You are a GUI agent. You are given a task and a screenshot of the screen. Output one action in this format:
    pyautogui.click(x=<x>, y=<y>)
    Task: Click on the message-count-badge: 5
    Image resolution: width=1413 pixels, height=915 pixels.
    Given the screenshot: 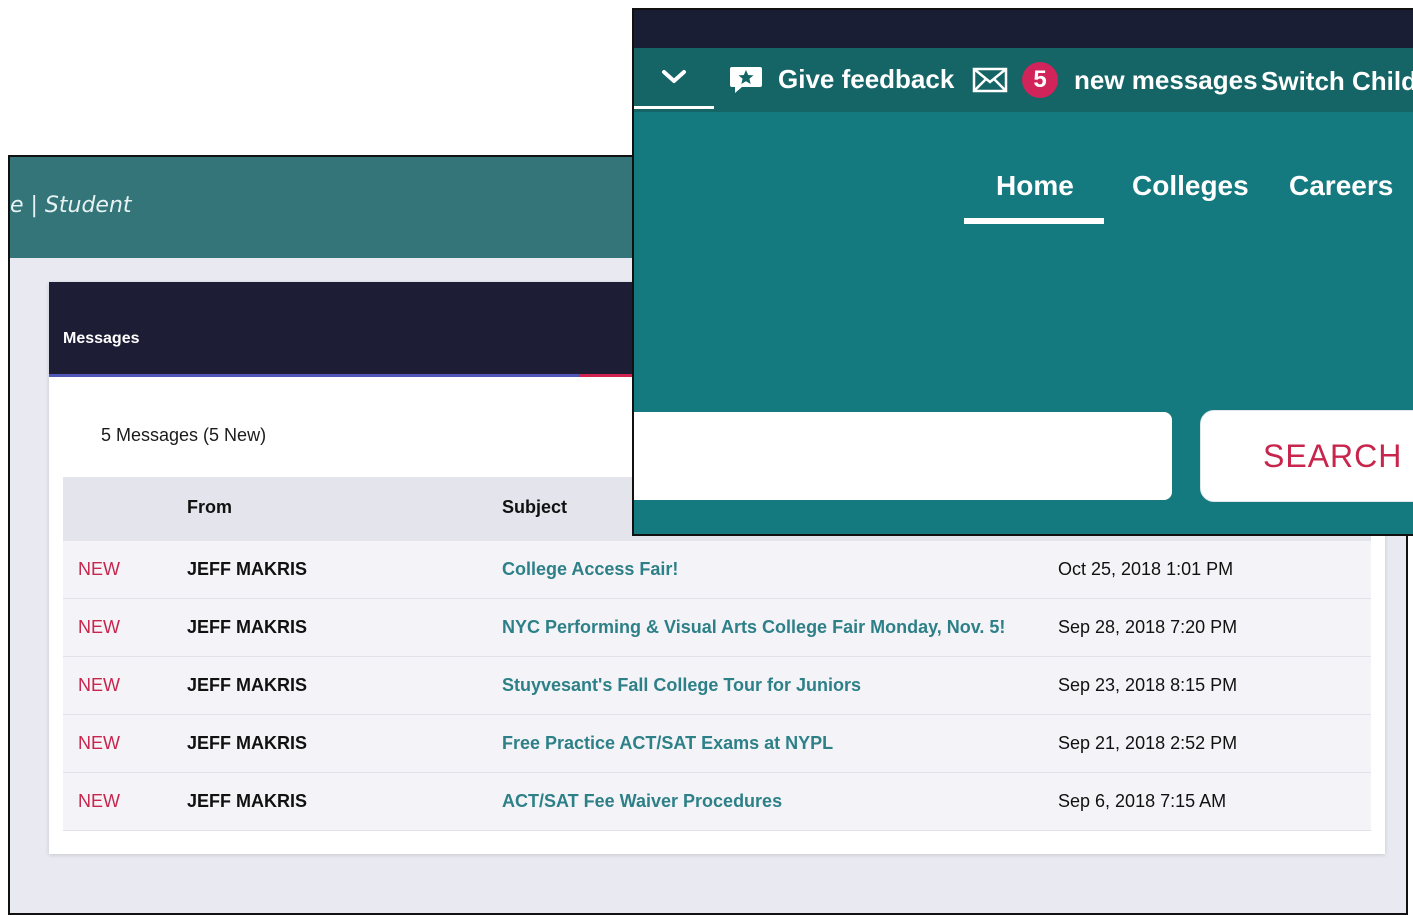 What is the action you would take?
    pyautogui.click(x=1040, y=80)
    